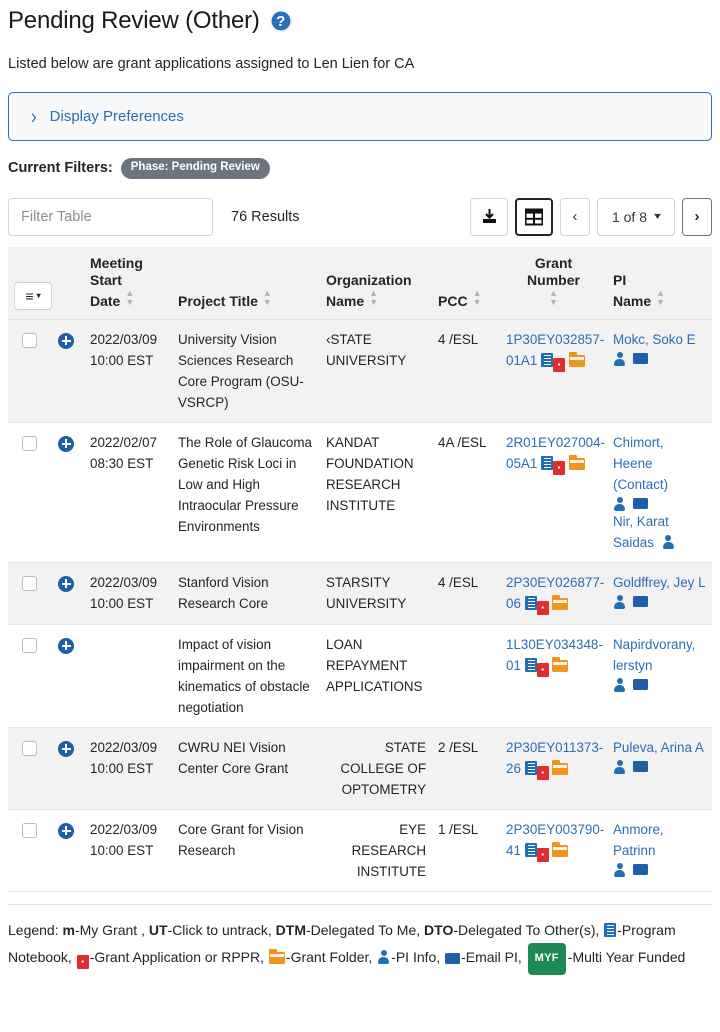  Describe the element at coordinates (34, 116) in the screenshot. I see `chevron-right-icon: ›` at that location.